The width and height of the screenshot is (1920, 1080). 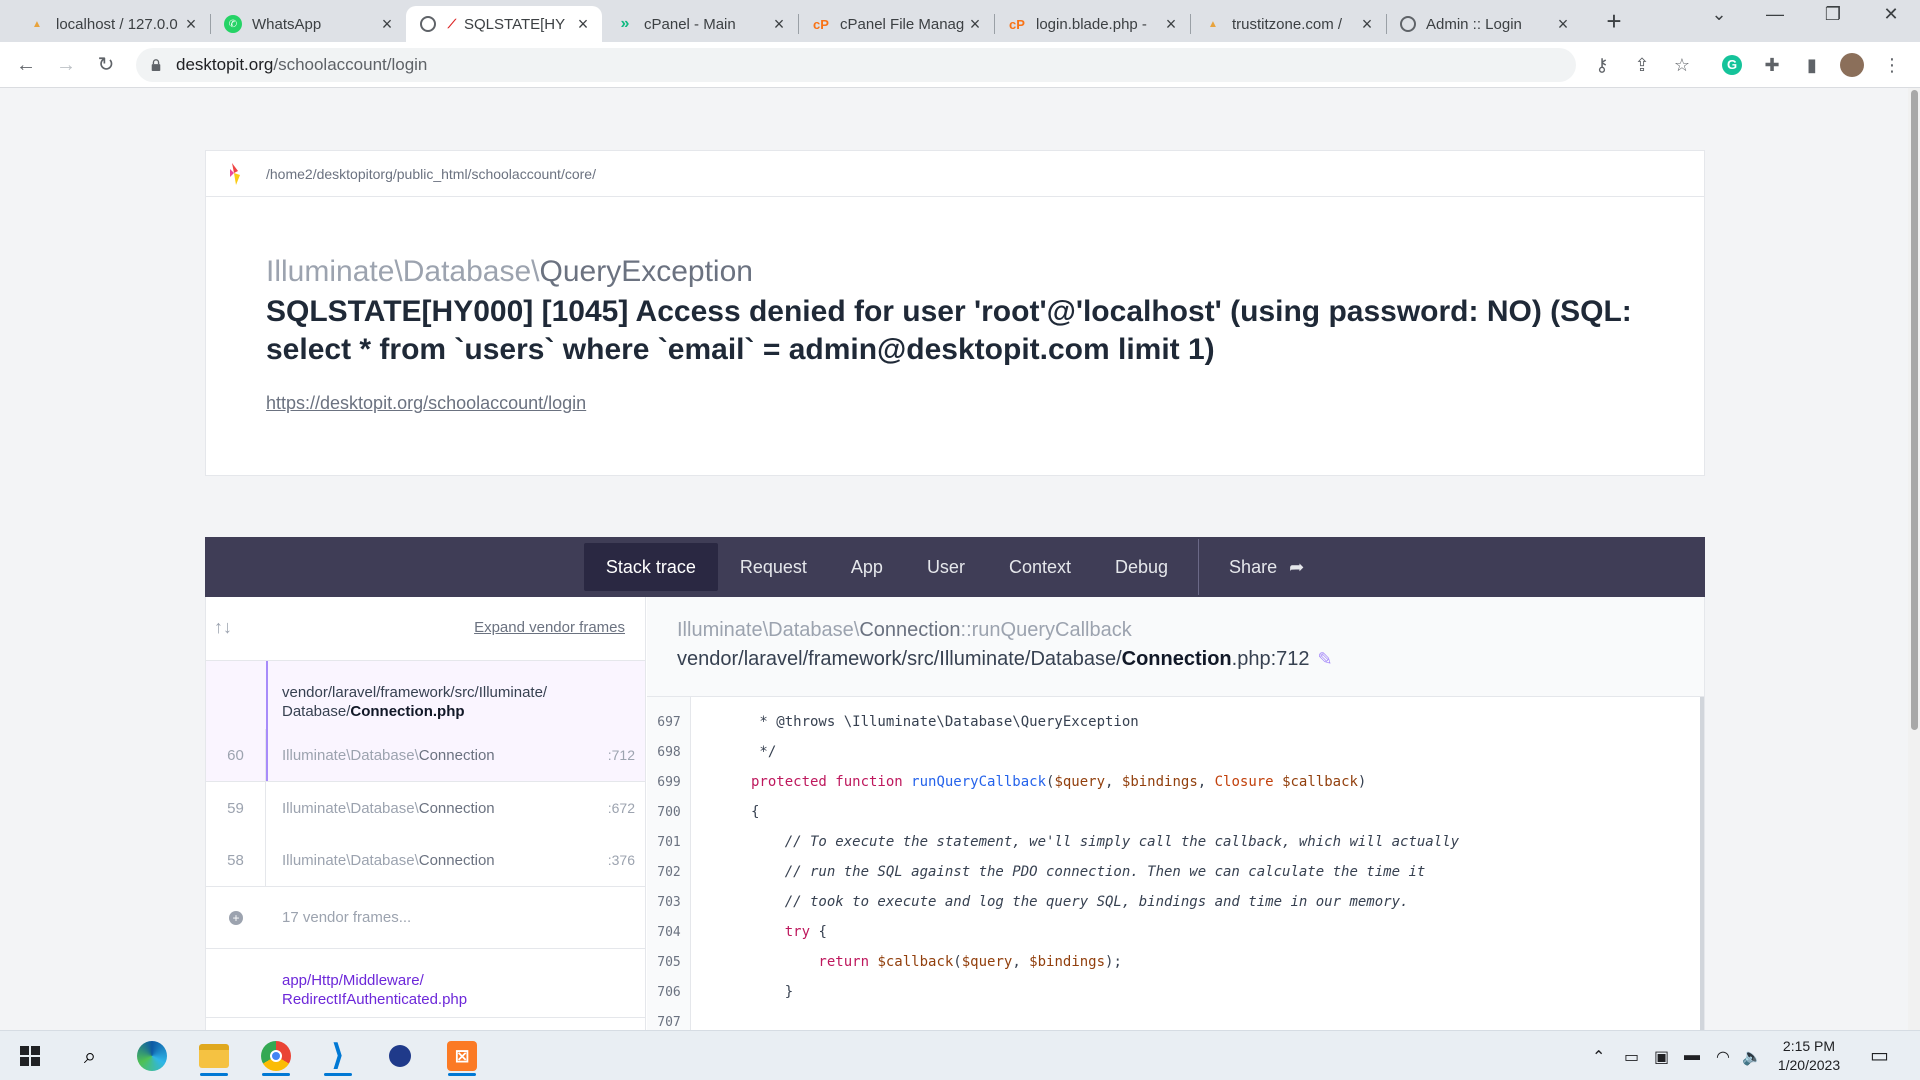 What do you see at coordinates (1092, 24) in the screenshot?
I see `browser-tab: cP login.blade.php - ×` at bounding box center [1092, 24].